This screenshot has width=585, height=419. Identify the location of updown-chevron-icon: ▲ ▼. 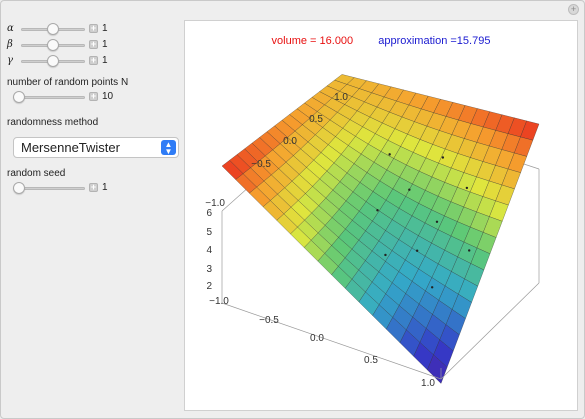
(168, 148).